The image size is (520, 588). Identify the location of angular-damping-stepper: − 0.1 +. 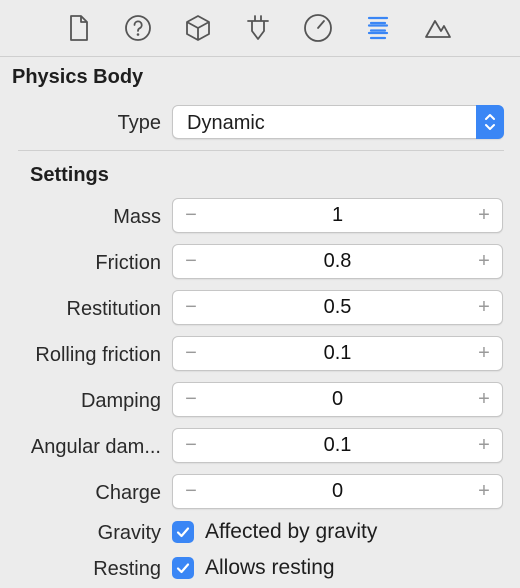
(337, 445).